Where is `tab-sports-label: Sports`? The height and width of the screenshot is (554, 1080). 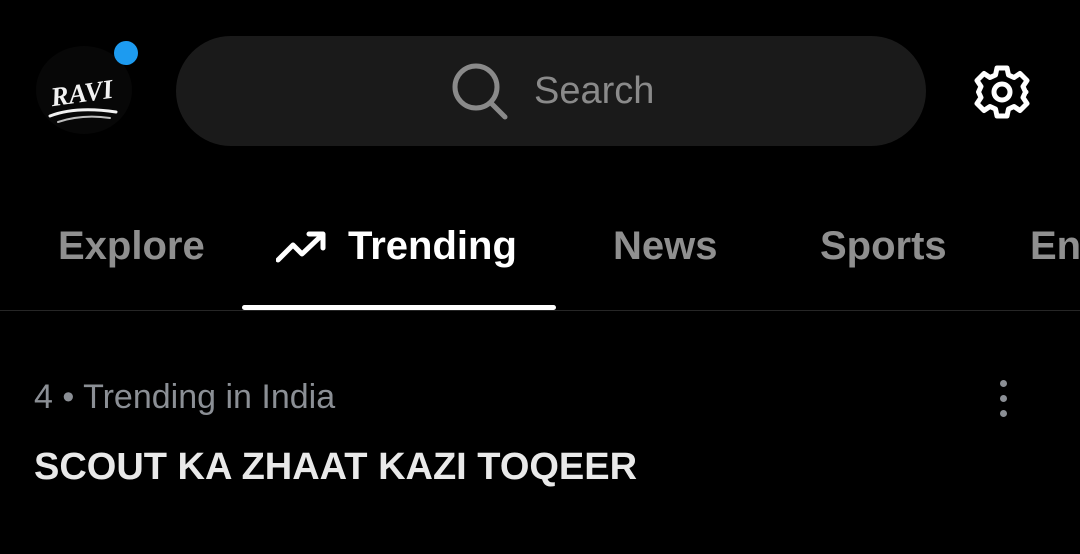
tab-sports-label: Sports is located at coordinates (883, 246).